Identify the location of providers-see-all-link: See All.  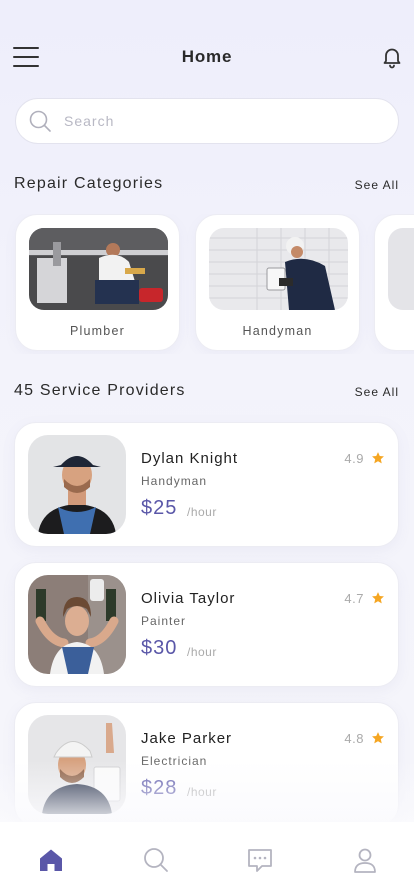
(377, 392).